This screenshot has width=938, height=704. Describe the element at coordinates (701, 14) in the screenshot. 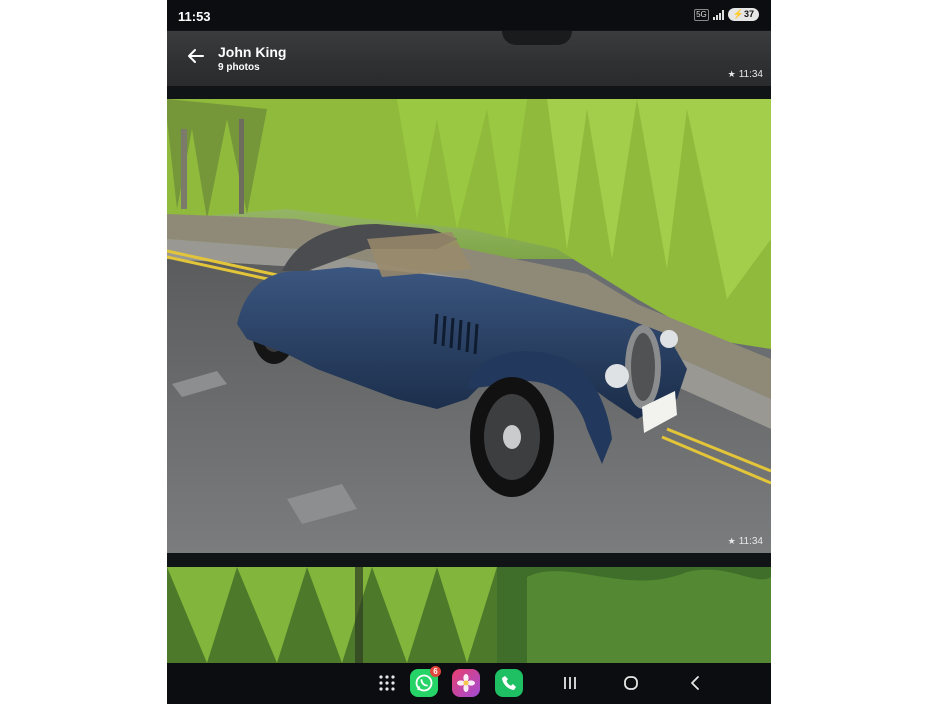

I see `network-type-badge: 5G` at that location.